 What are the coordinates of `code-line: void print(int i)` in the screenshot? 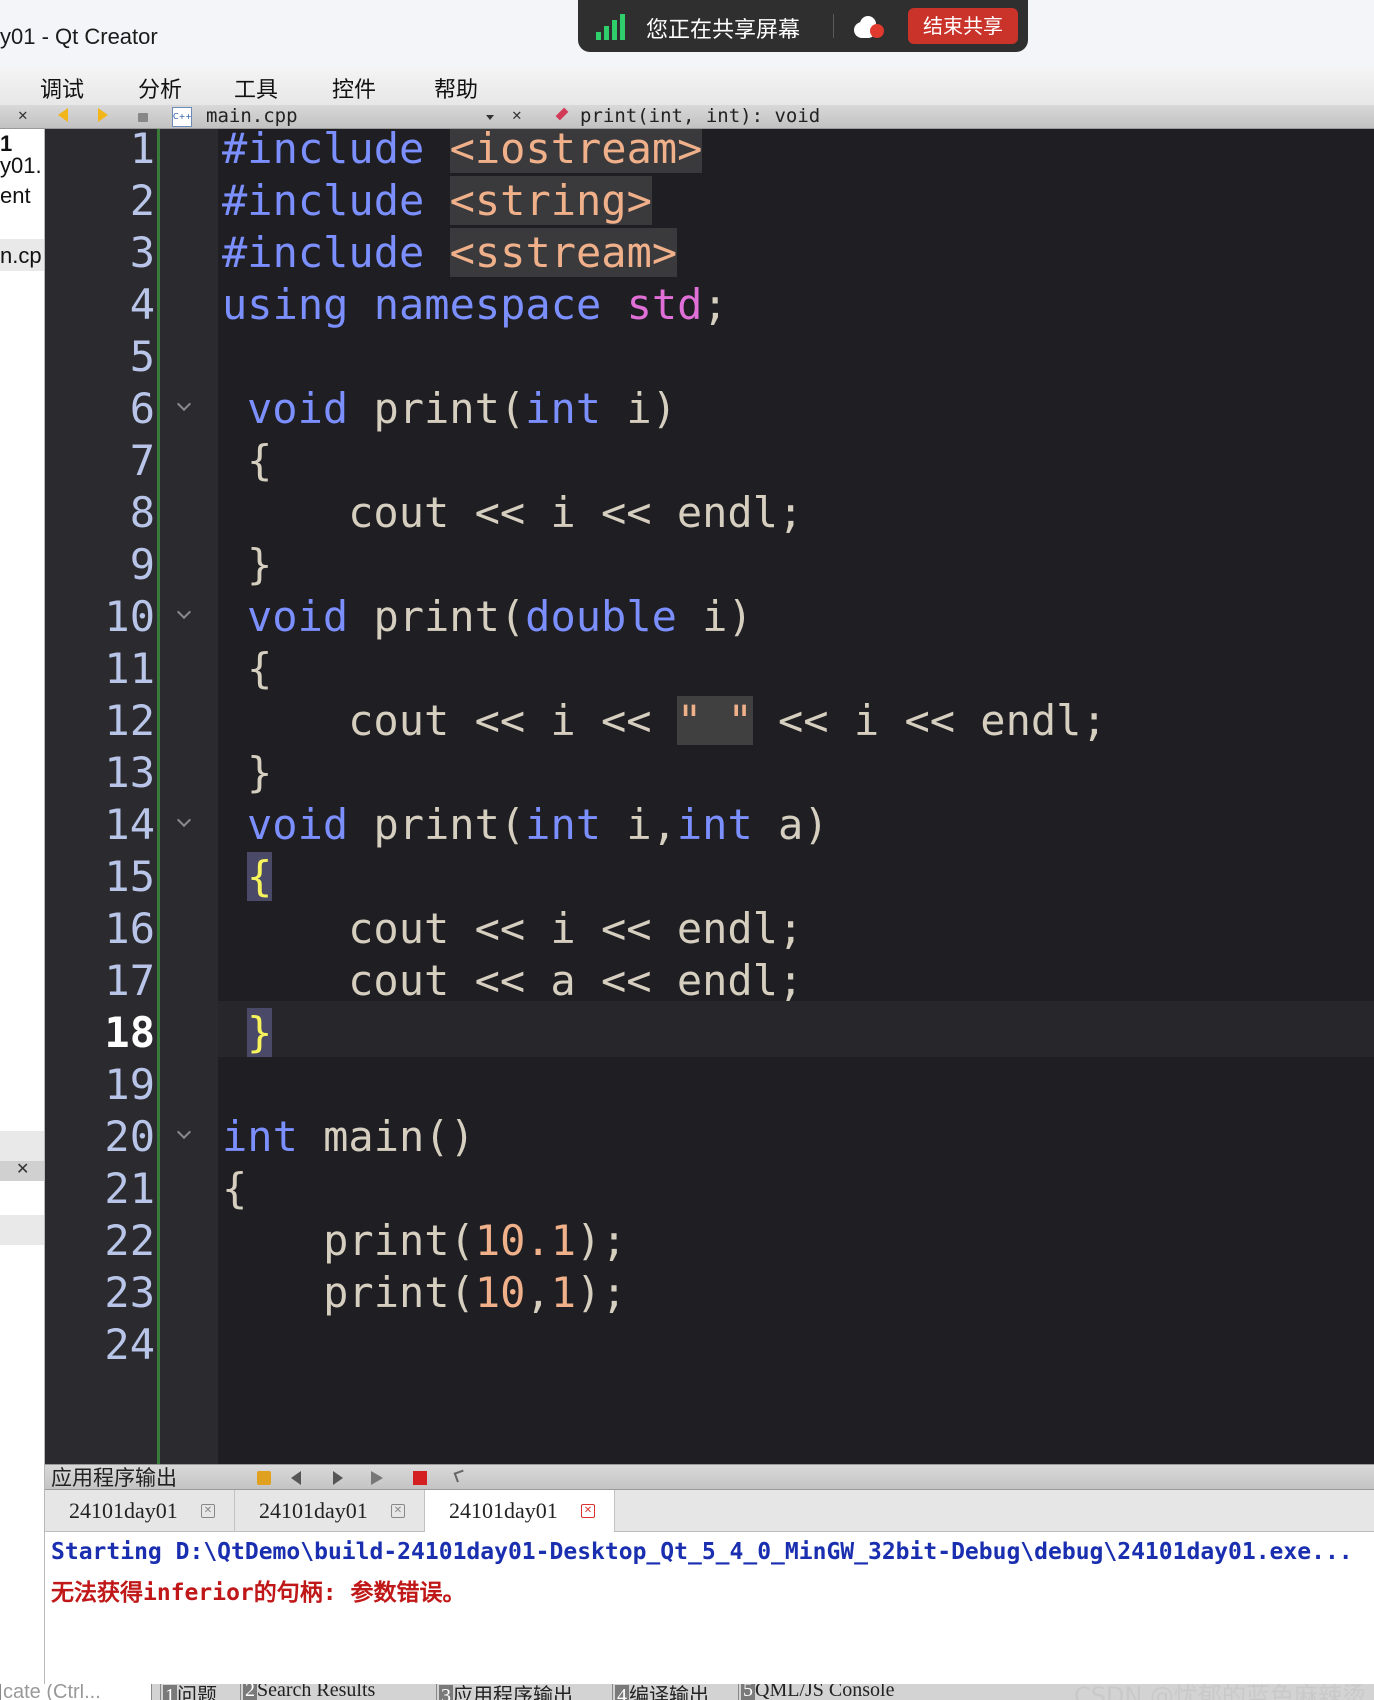 It's located at (462, 409).